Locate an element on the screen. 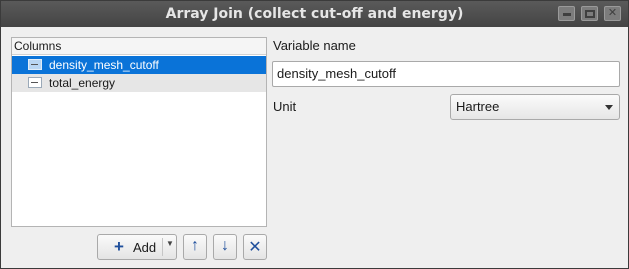 This screenshot has height=269, width=629. unit-select: Hartree is located at coordinates (535, 107).